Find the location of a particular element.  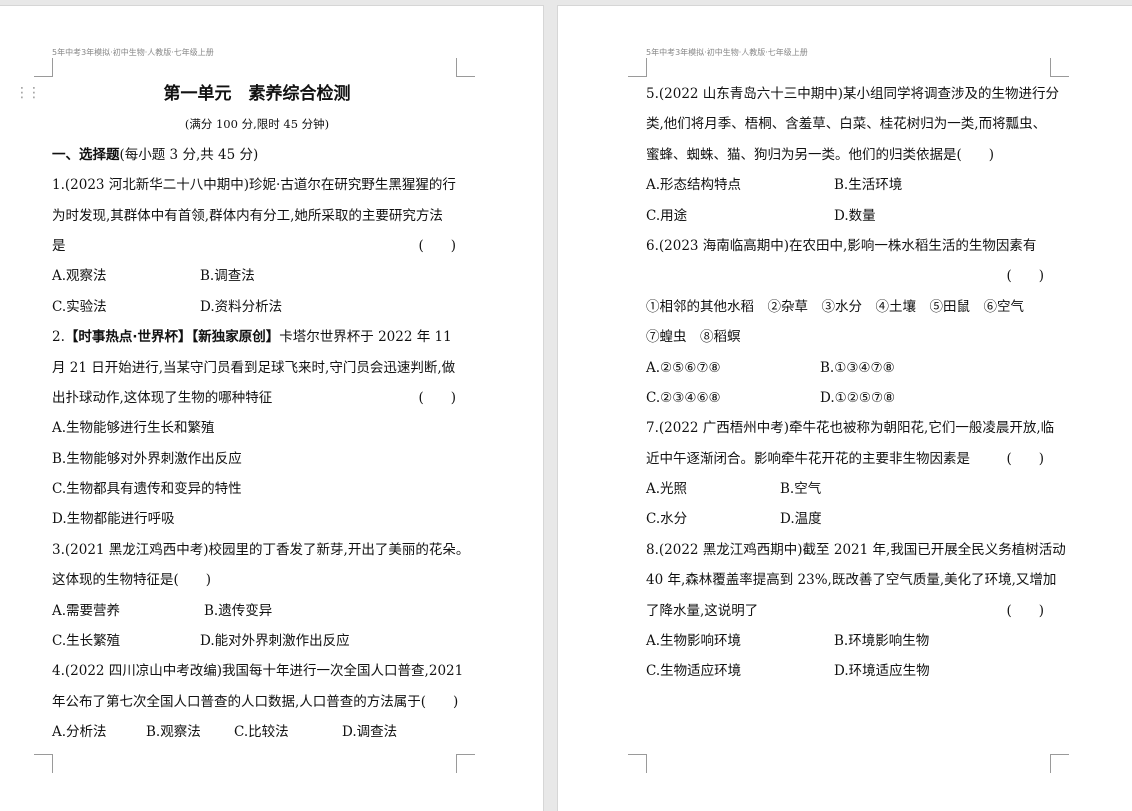

question-8-line-3: 了降水量,这说明了 ( ) is located at coordinates (848, 611).